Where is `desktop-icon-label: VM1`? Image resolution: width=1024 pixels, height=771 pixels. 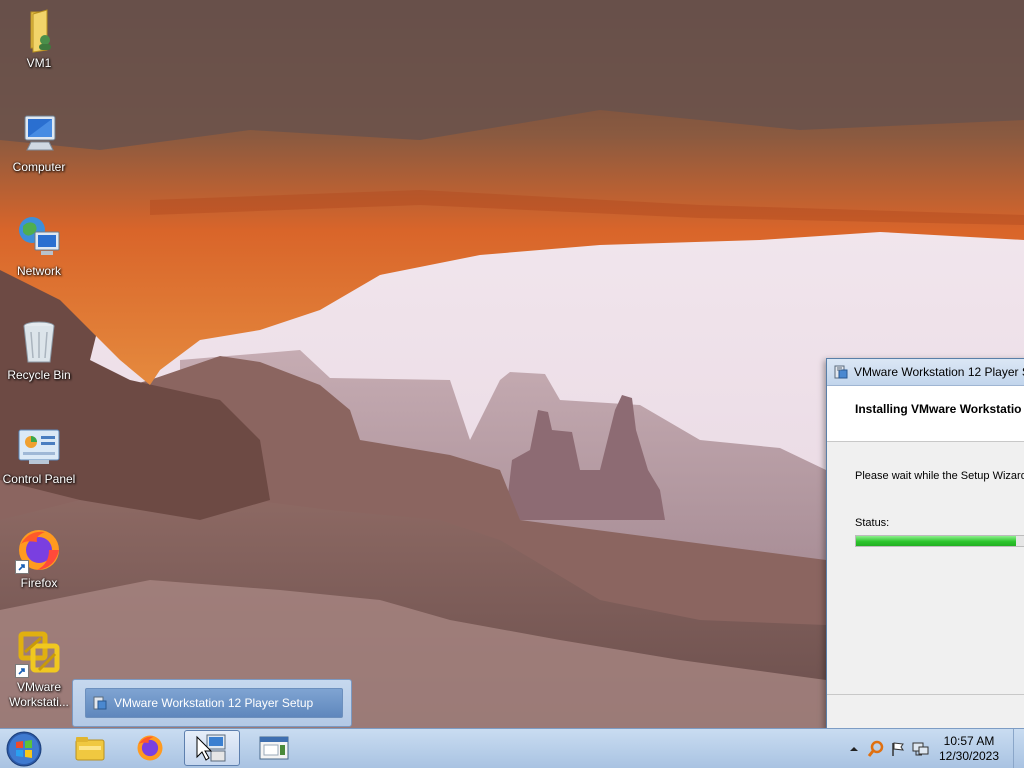
desktop-icon-label: VM1 is located at coordinates (39, 63).